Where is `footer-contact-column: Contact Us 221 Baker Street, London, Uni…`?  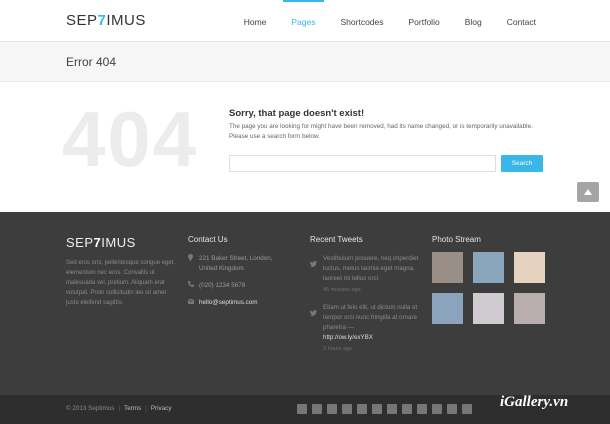 footer-contact-column: Contact Us 221 Baker Street, London, Uni… is located at coordinates (236, 271).